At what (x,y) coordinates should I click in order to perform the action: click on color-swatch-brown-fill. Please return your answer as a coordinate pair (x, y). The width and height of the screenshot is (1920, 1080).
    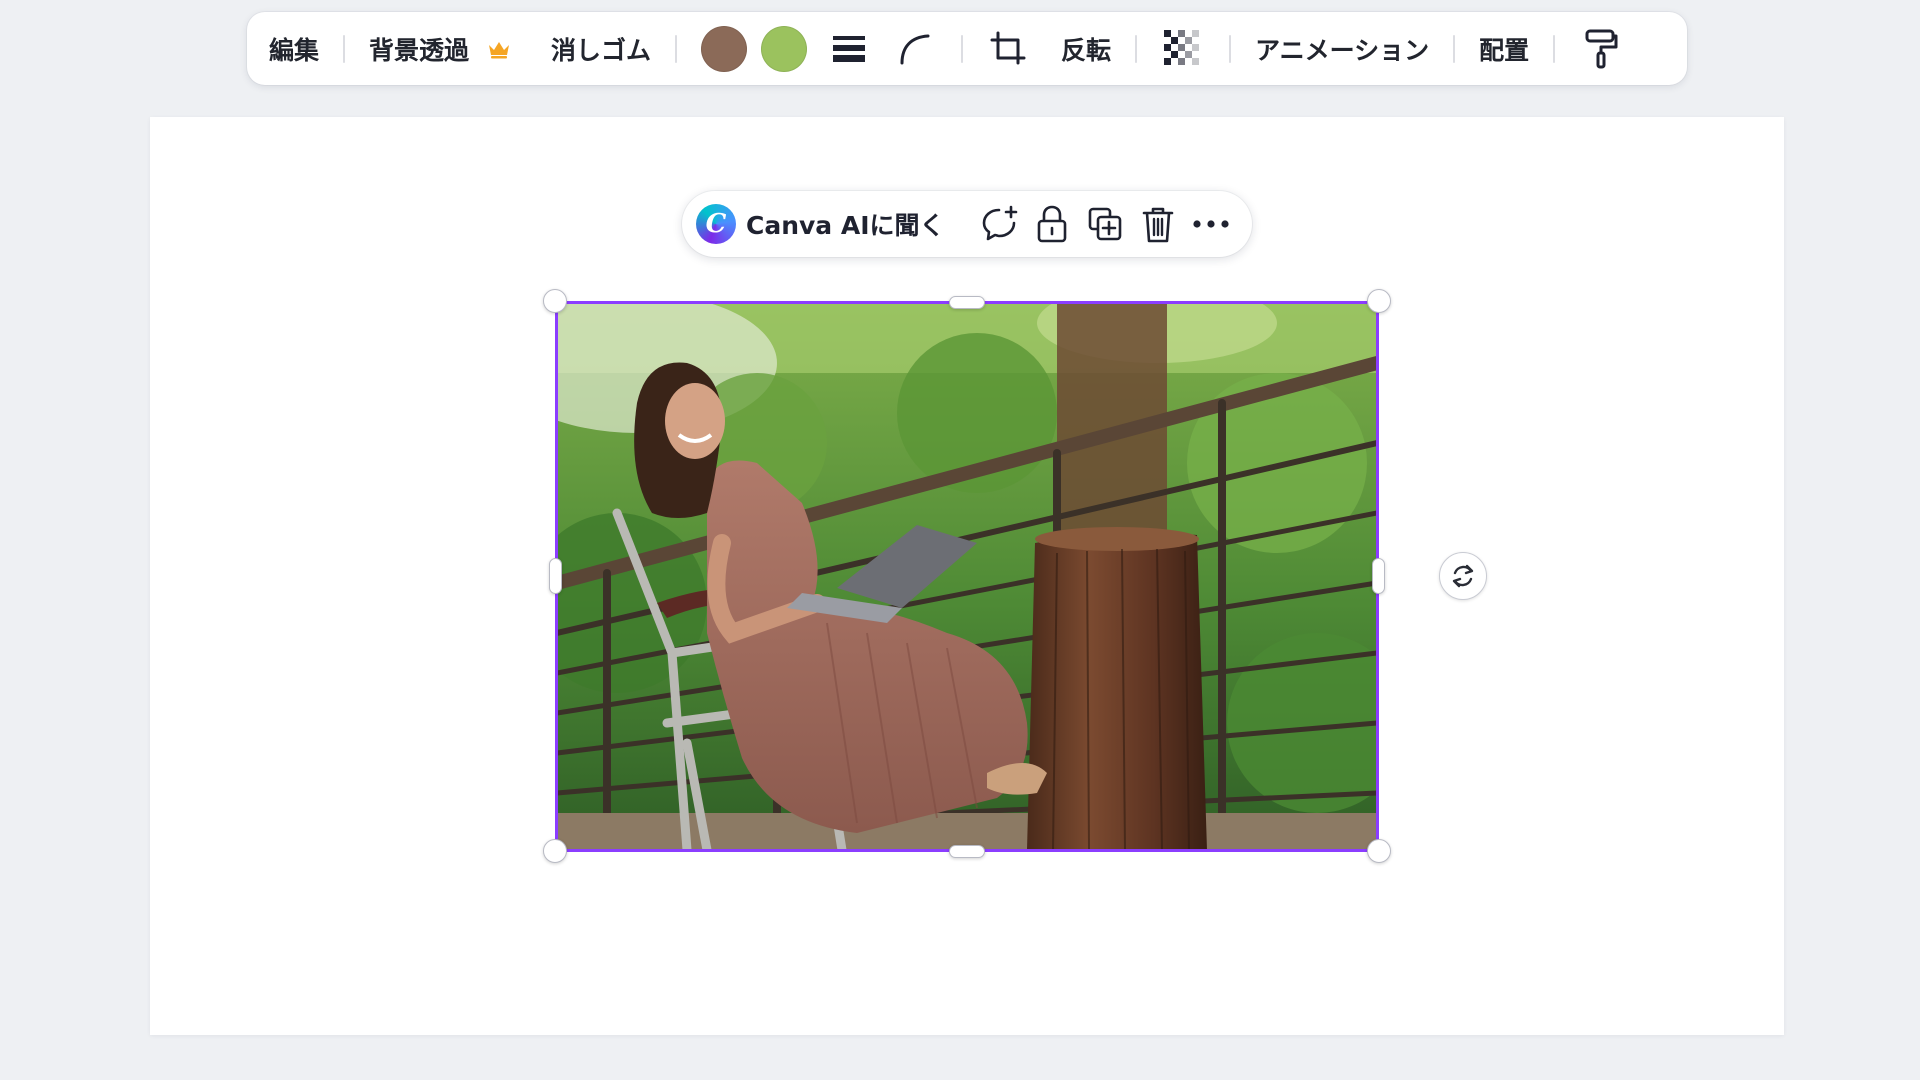
    Looking at the image, I should click on (724, 48).